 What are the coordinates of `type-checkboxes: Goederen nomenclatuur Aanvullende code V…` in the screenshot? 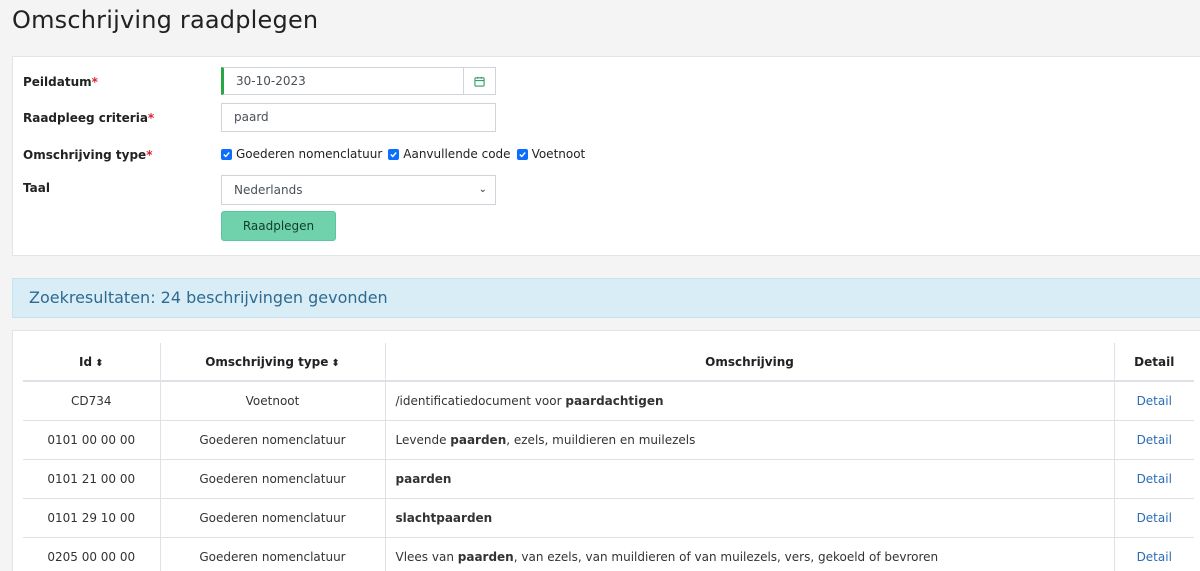 It's located at (406, 154).